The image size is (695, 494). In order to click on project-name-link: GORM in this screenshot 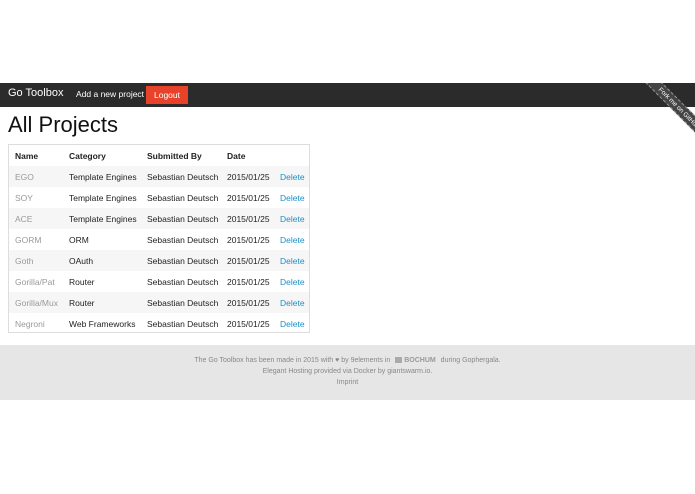, I will do `click(28, 240)`.